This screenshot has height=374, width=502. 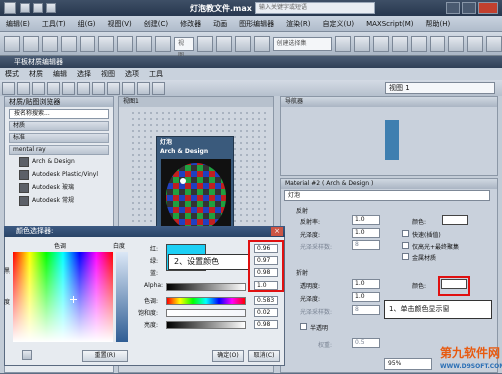 What do you see at coordinates (63, 175) in the screenshot?
I see `list-item: Autodesk Plastic/Vinyl` at bounding box center [63, 175].